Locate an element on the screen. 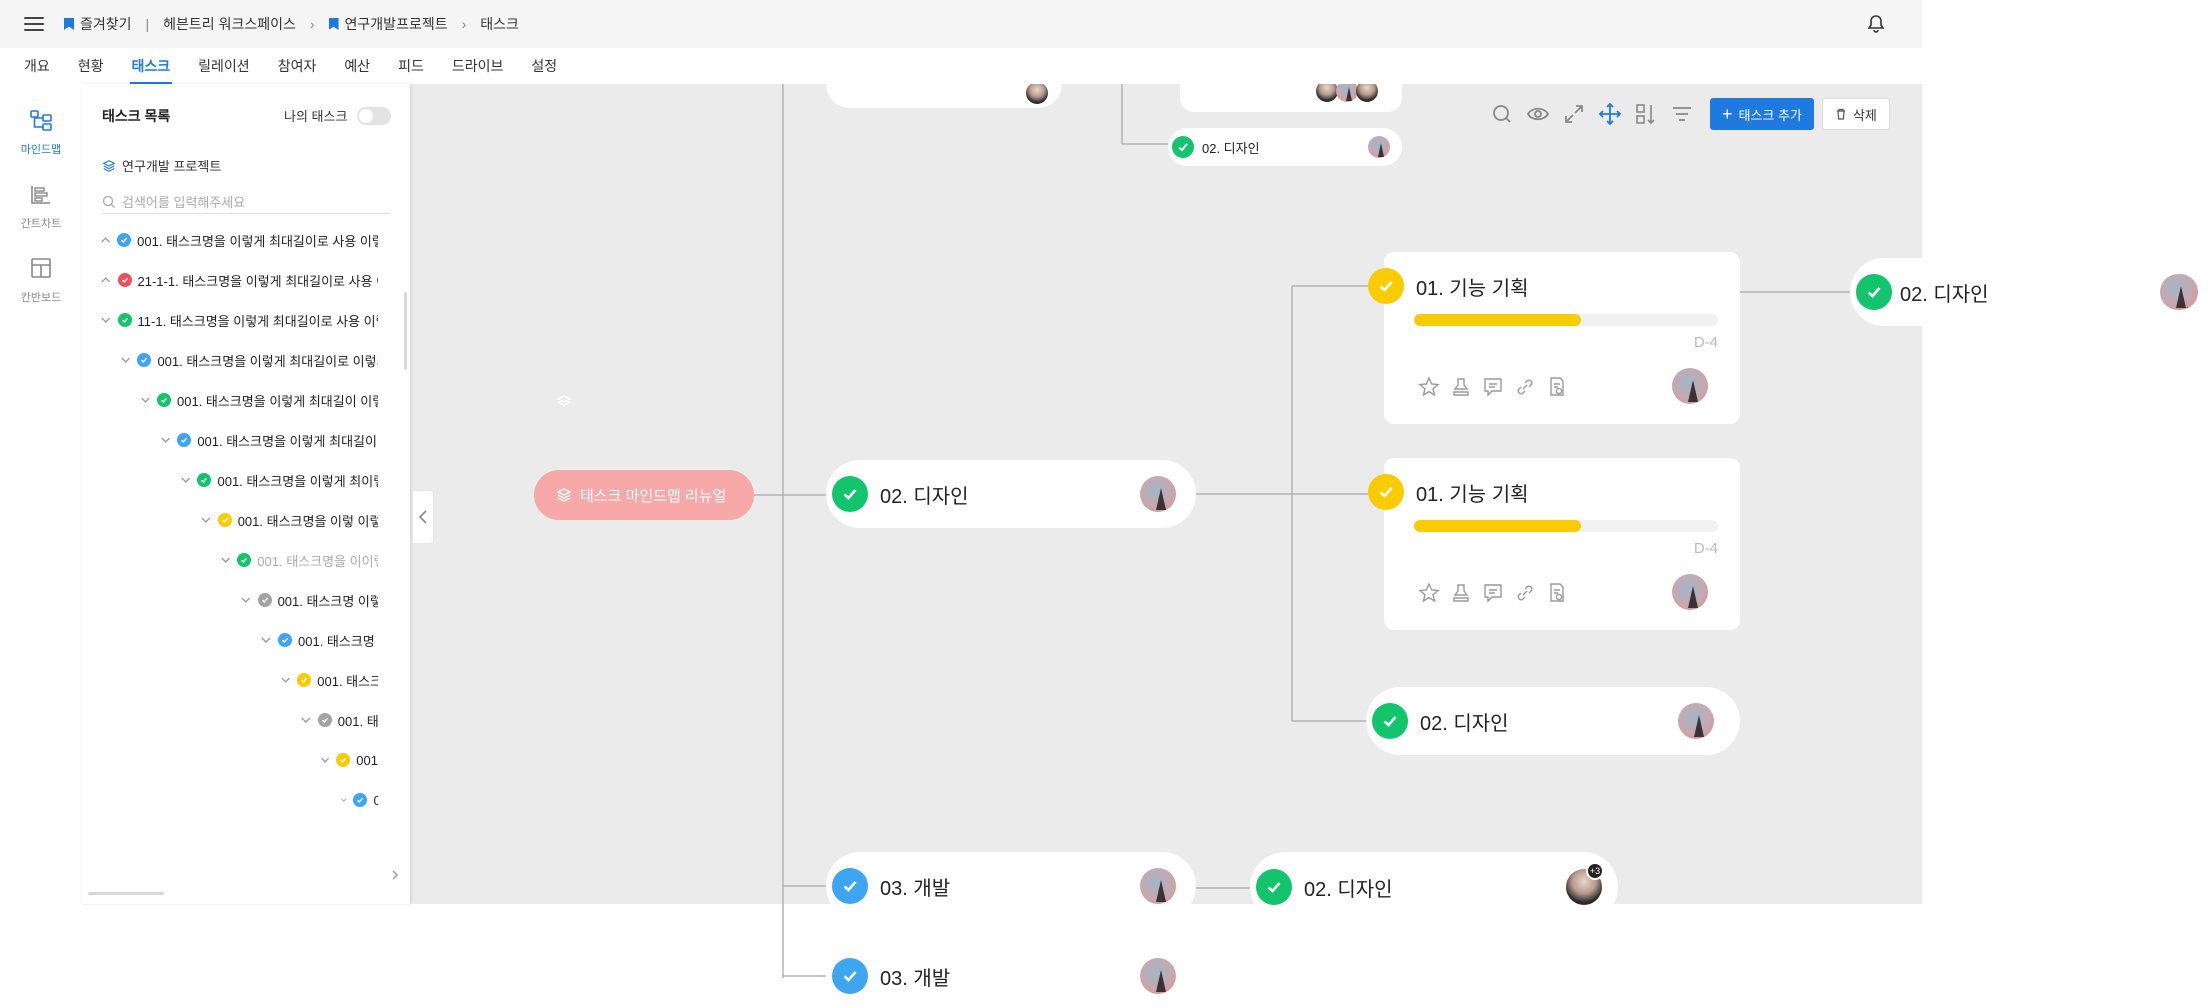  task-tree-row: 001. 태스크명을 이렇게 최이렇 is located at coordinates (279, 480).